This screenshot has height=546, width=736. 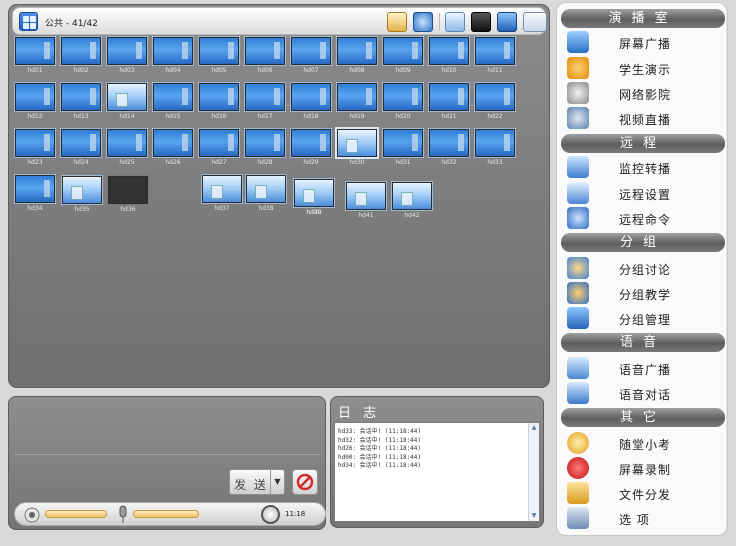 What do you see at coordinates (533, 472) in the screenshot?
I see `log-scrollbar: ▲ ▼` at bounding box center [533, 472].